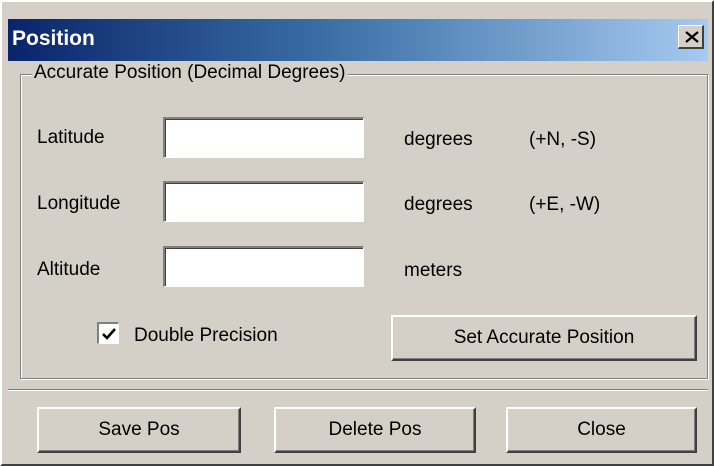 This screenshot has width=714, height=466. Describe the element at coordinates (375, 430) in the screenshot. I see `delete-pos-button: Delete Pos` at that location.